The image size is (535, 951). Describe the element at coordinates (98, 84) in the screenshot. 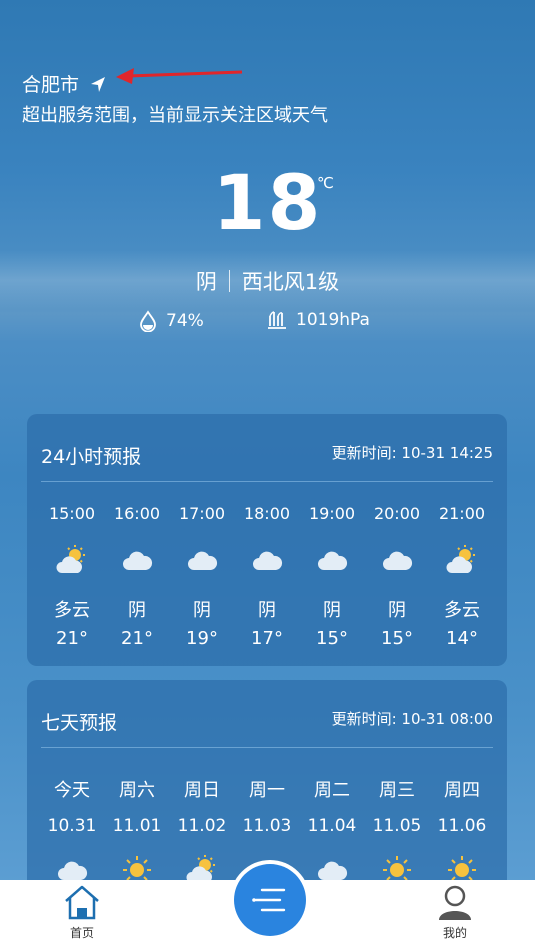

I see `location-arrow-icon` at that location.